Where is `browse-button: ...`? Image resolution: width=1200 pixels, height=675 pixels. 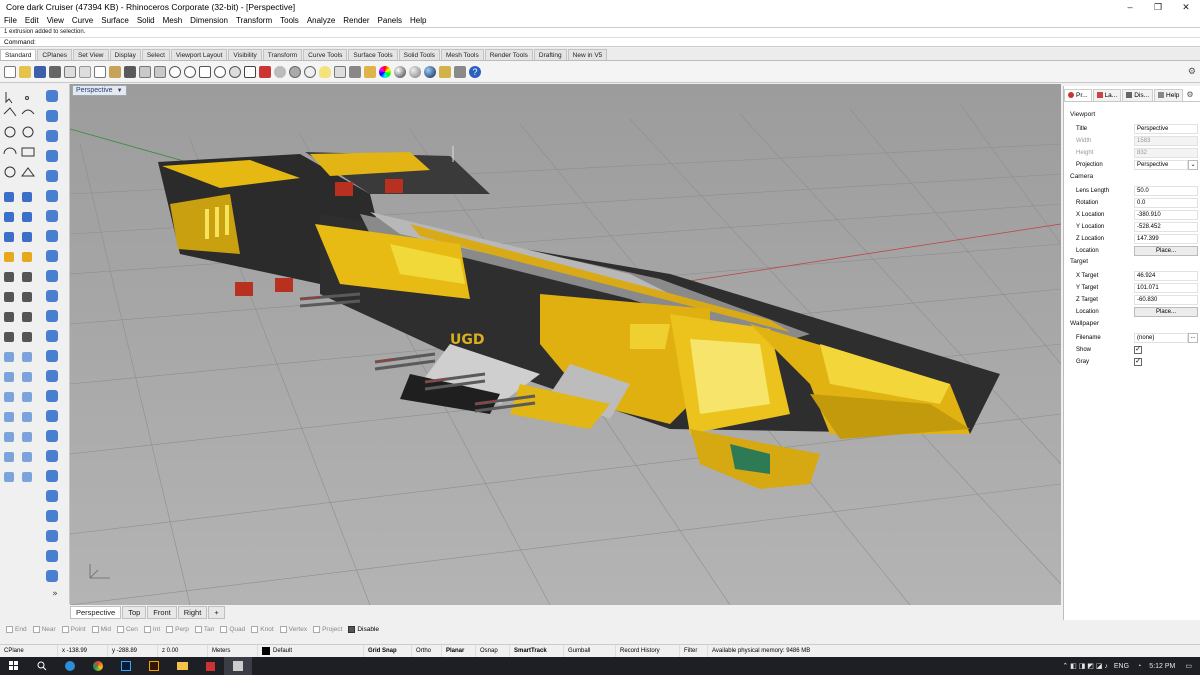 browse-button: ... is located at coordinates (1193, 337).